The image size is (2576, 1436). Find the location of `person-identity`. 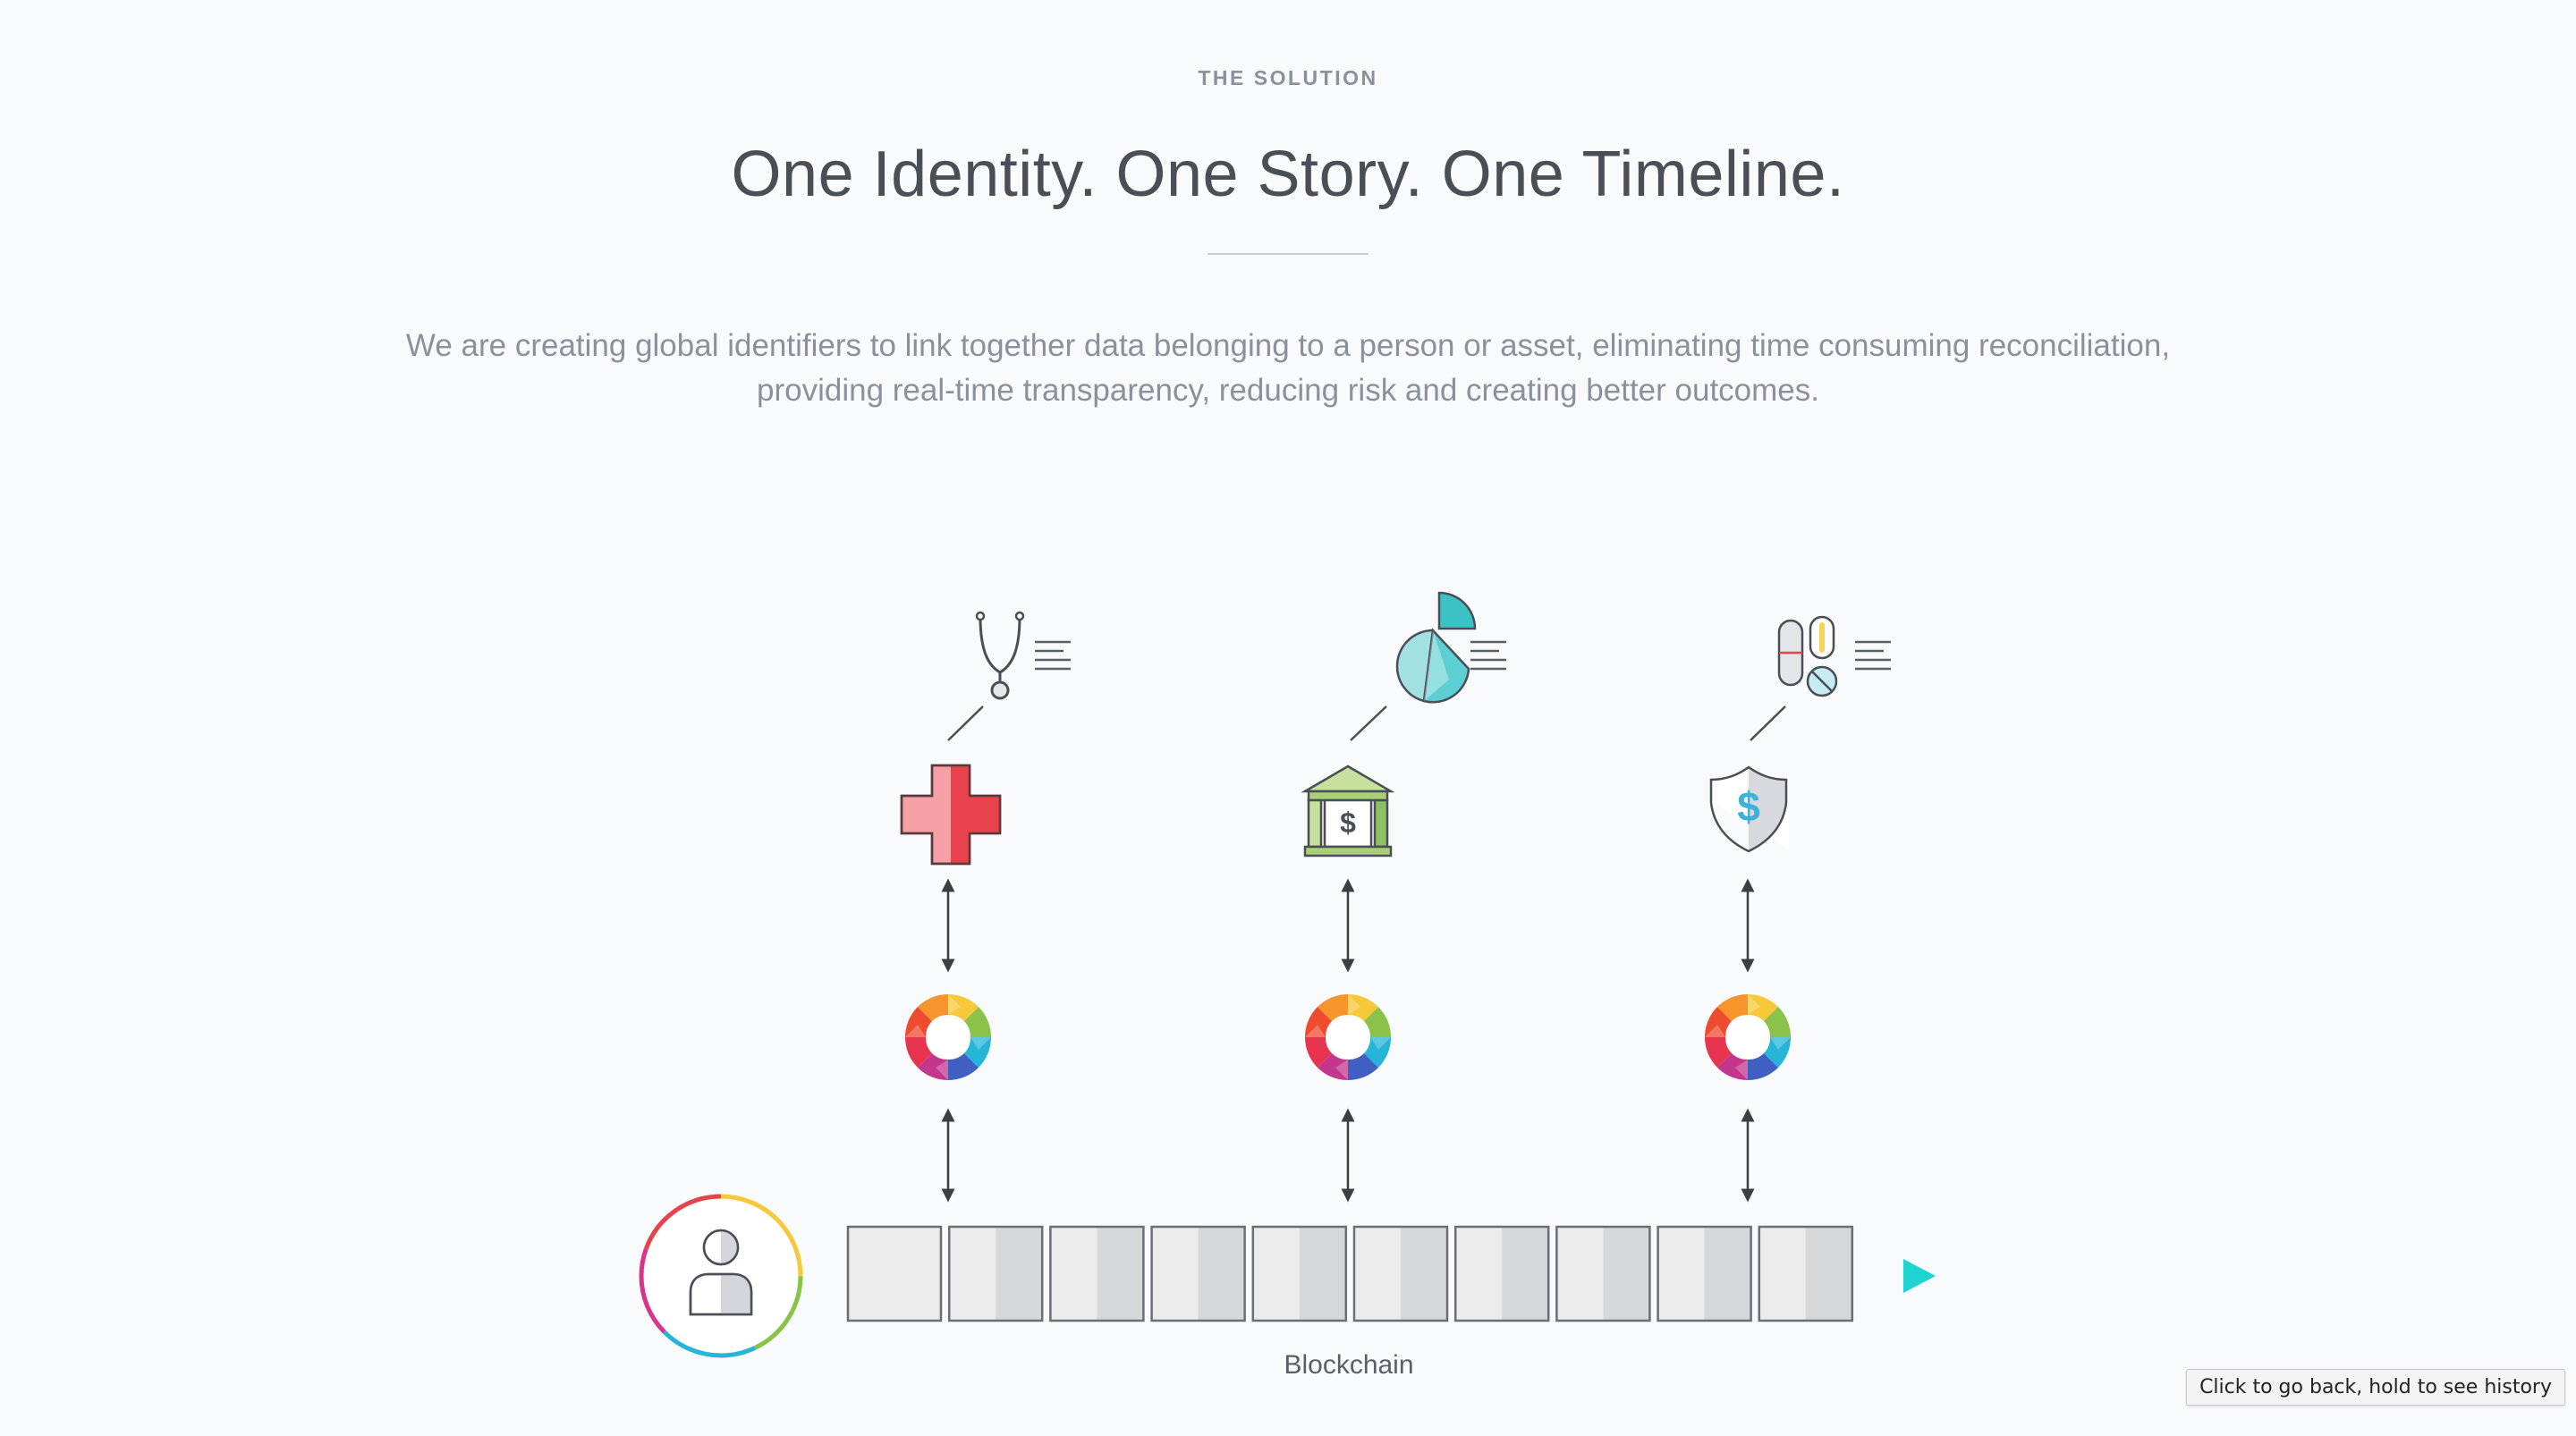

person-identity is located at coordinates (721, 1276).